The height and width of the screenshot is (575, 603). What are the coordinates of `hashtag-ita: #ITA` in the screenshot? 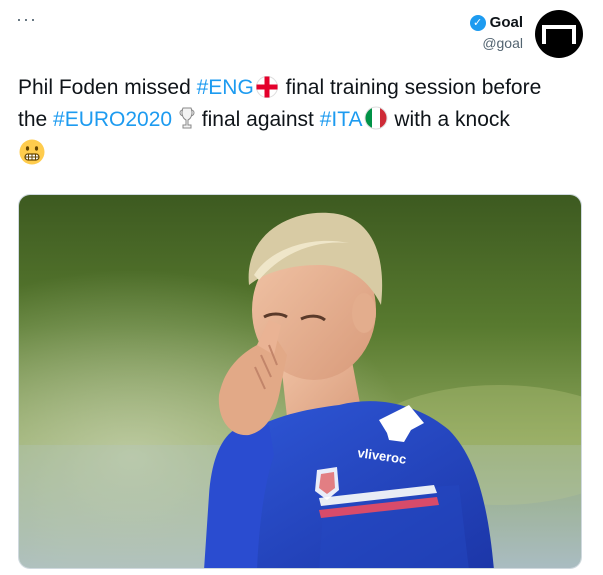 It's located at (341, 119).